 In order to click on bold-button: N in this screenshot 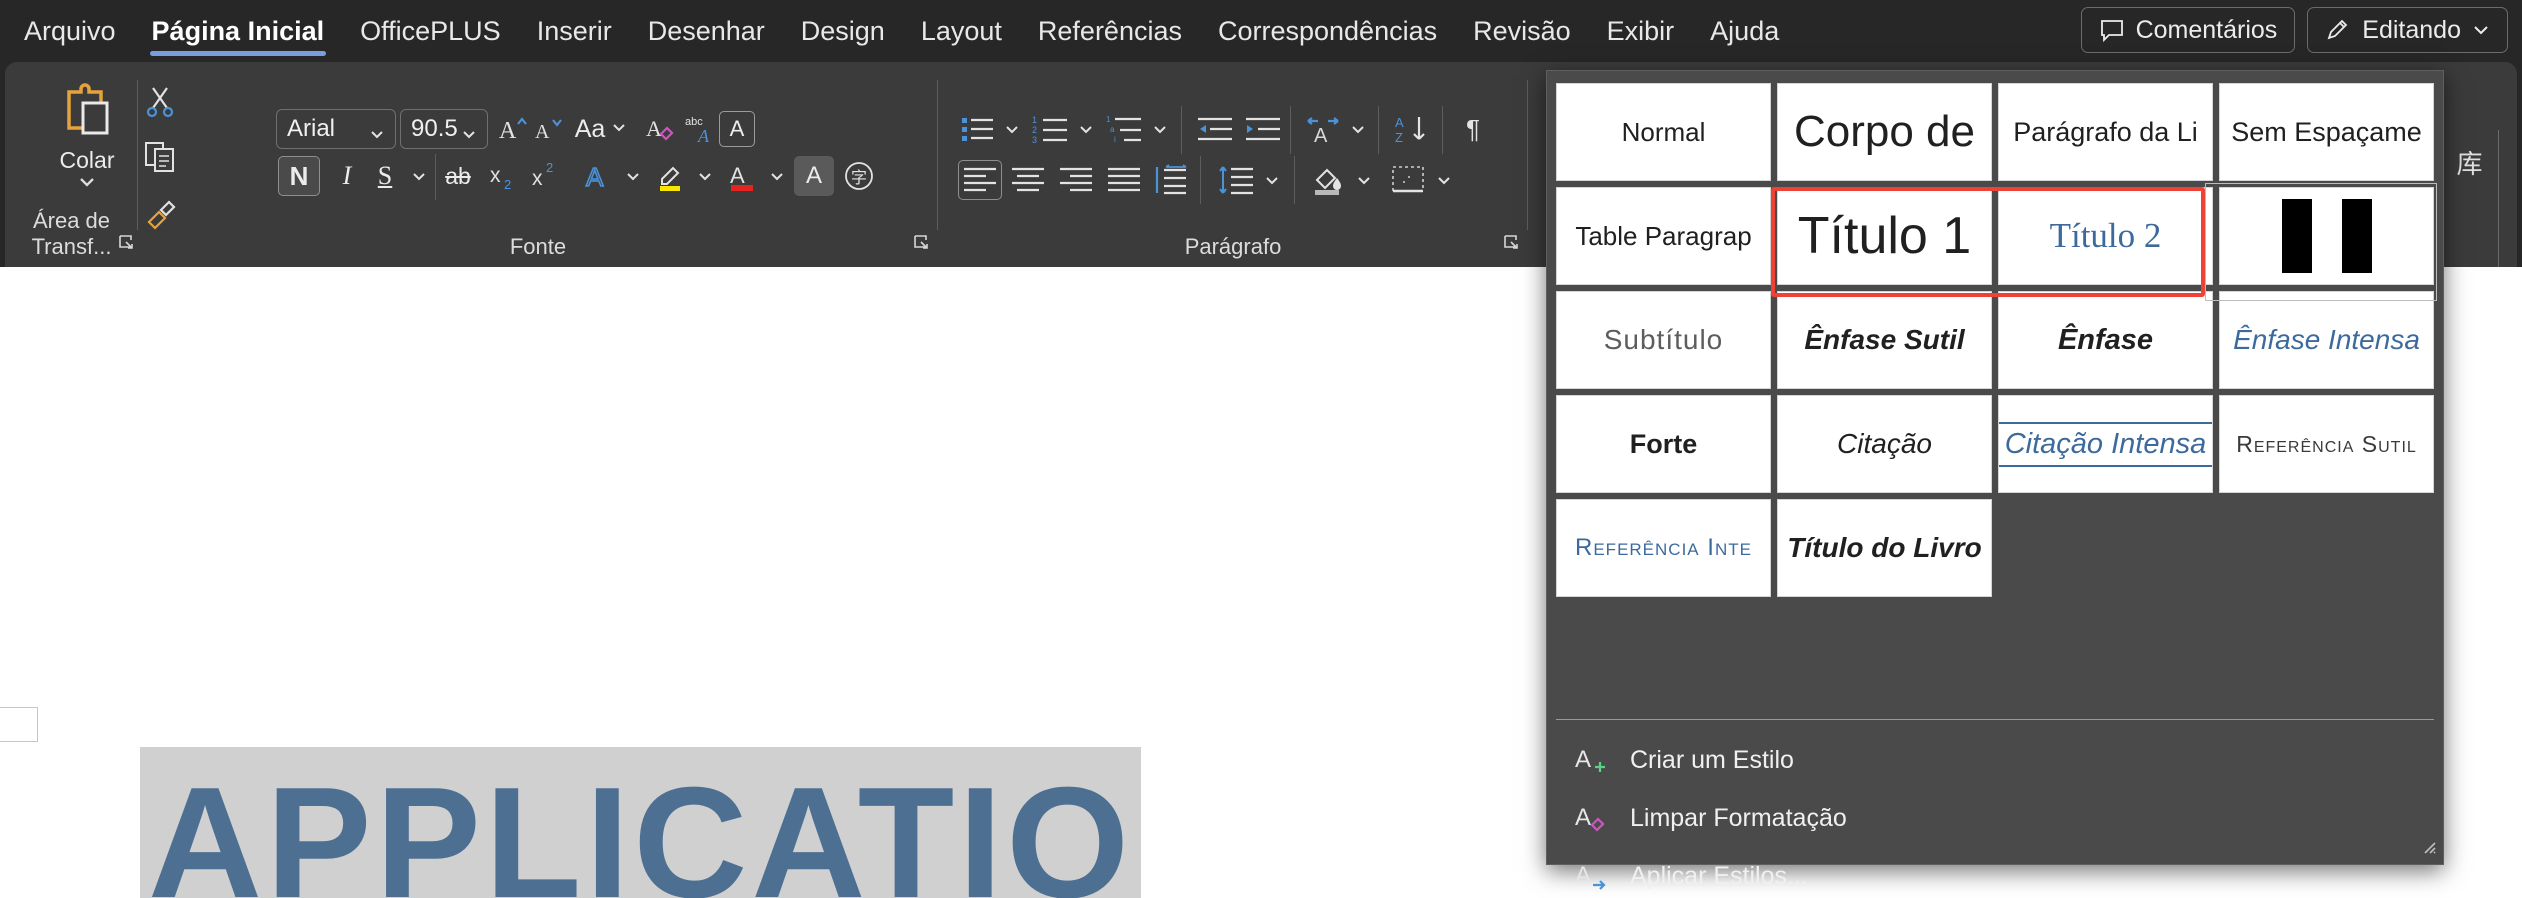, I will do `click(299, 176)`.